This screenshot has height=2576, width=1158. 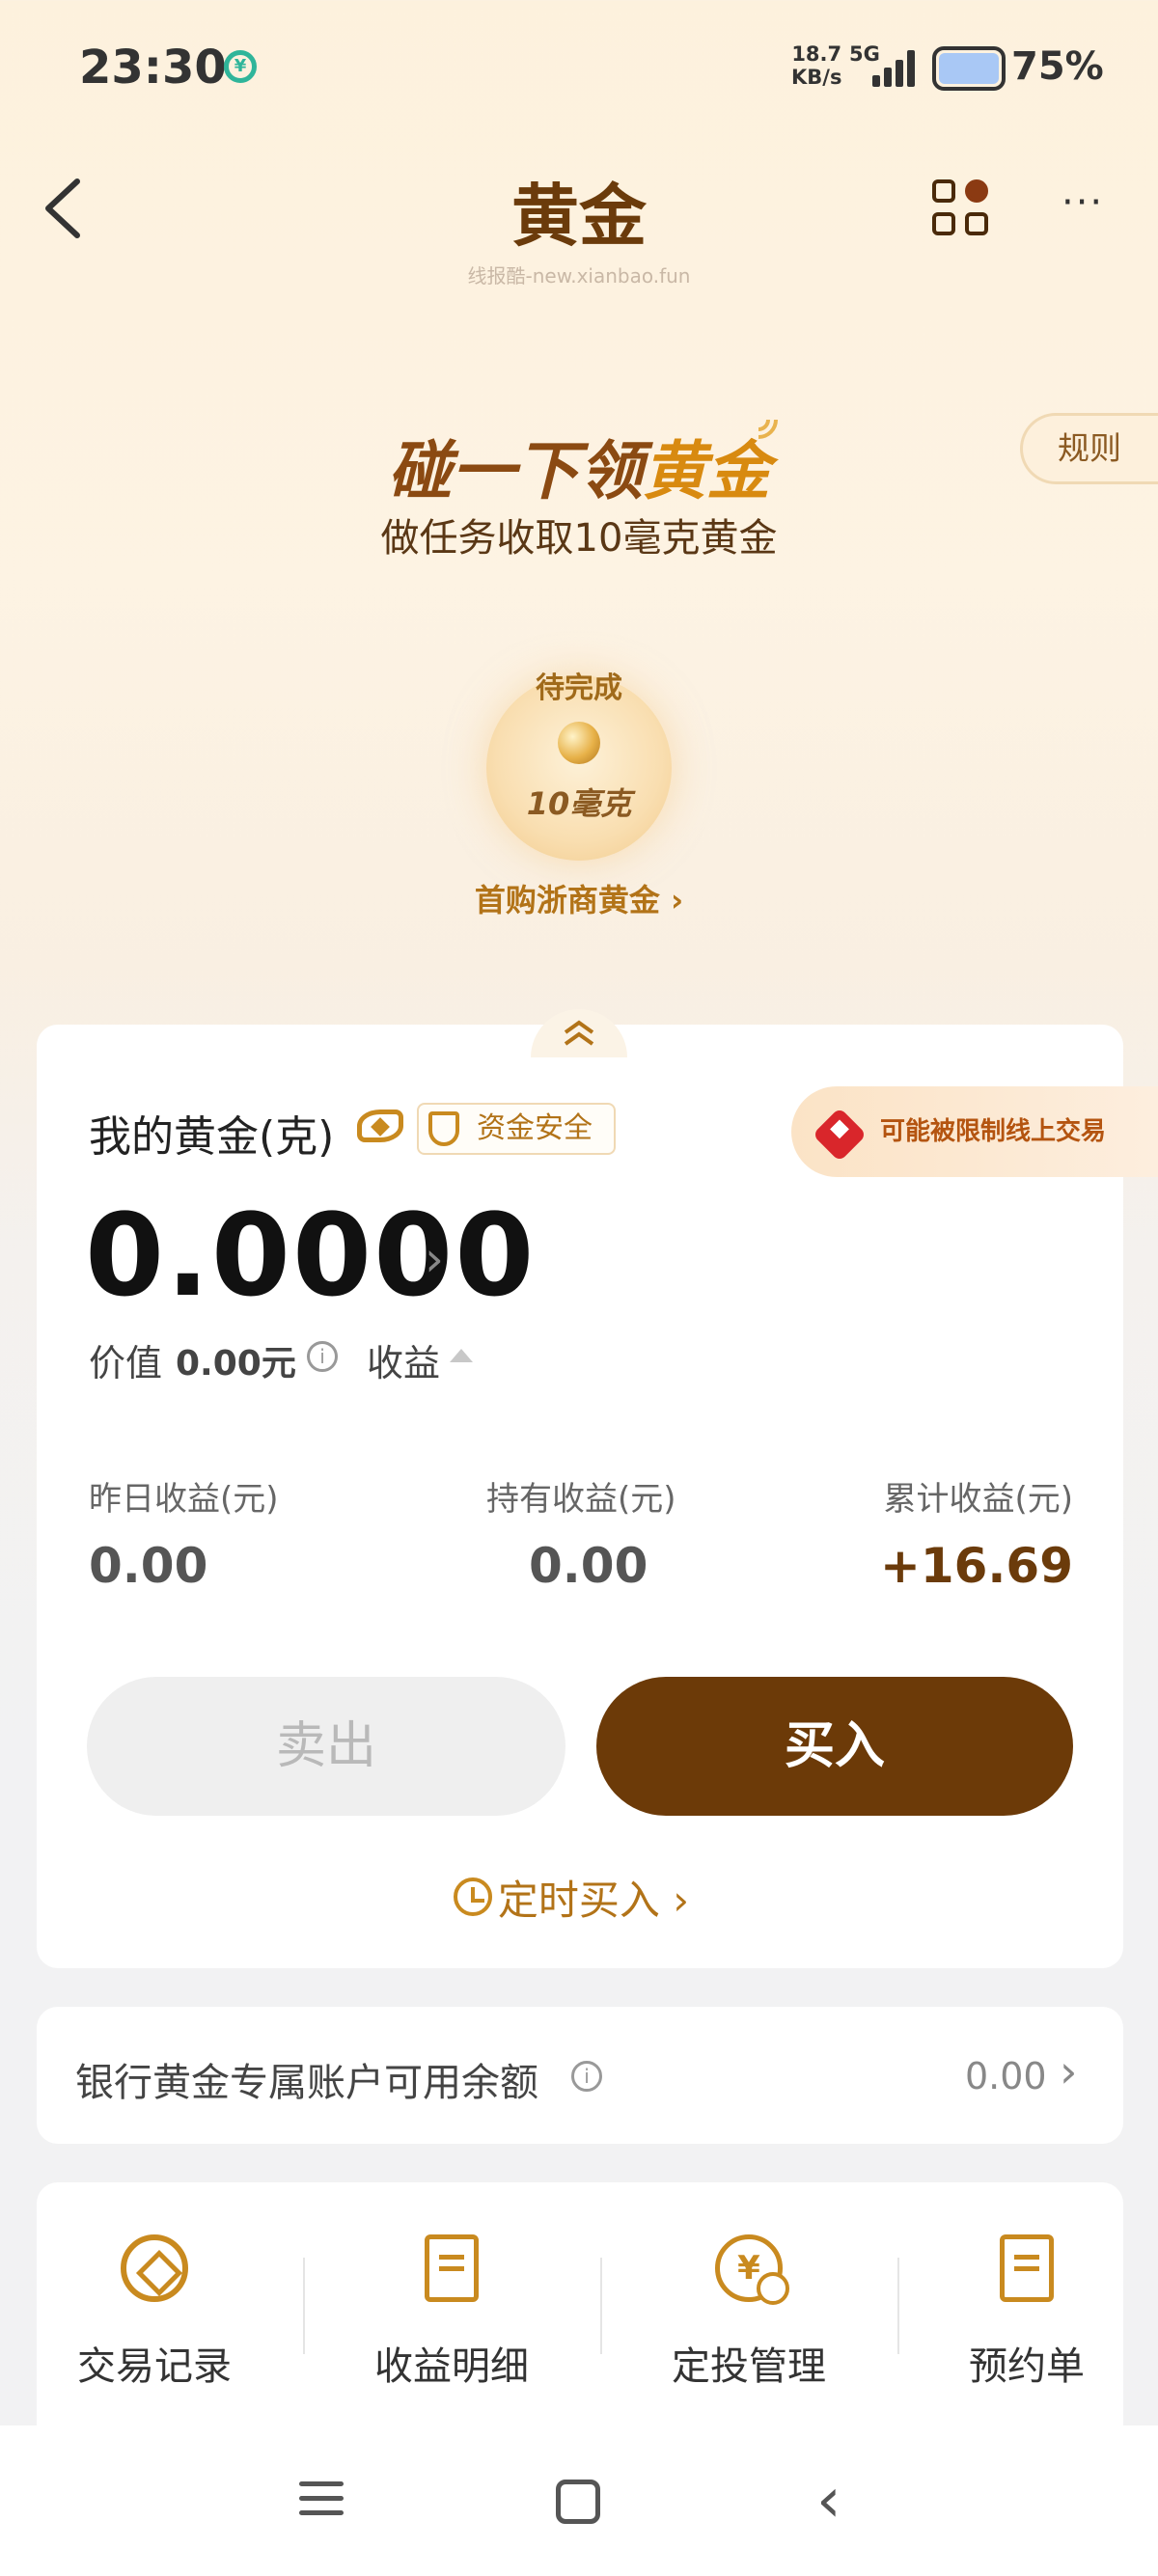 I want to click on order-icon, so click(x=1027, y=2268).